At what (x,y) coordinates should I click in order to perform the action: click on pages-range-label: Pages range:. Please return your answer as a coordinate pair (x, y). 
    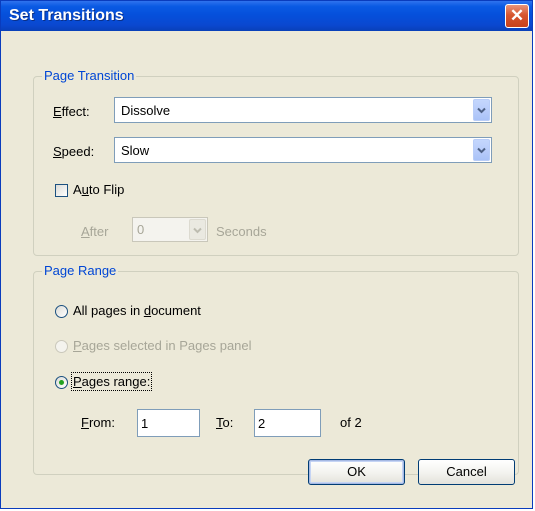
    Looking at the image, I should click on (111, 381).